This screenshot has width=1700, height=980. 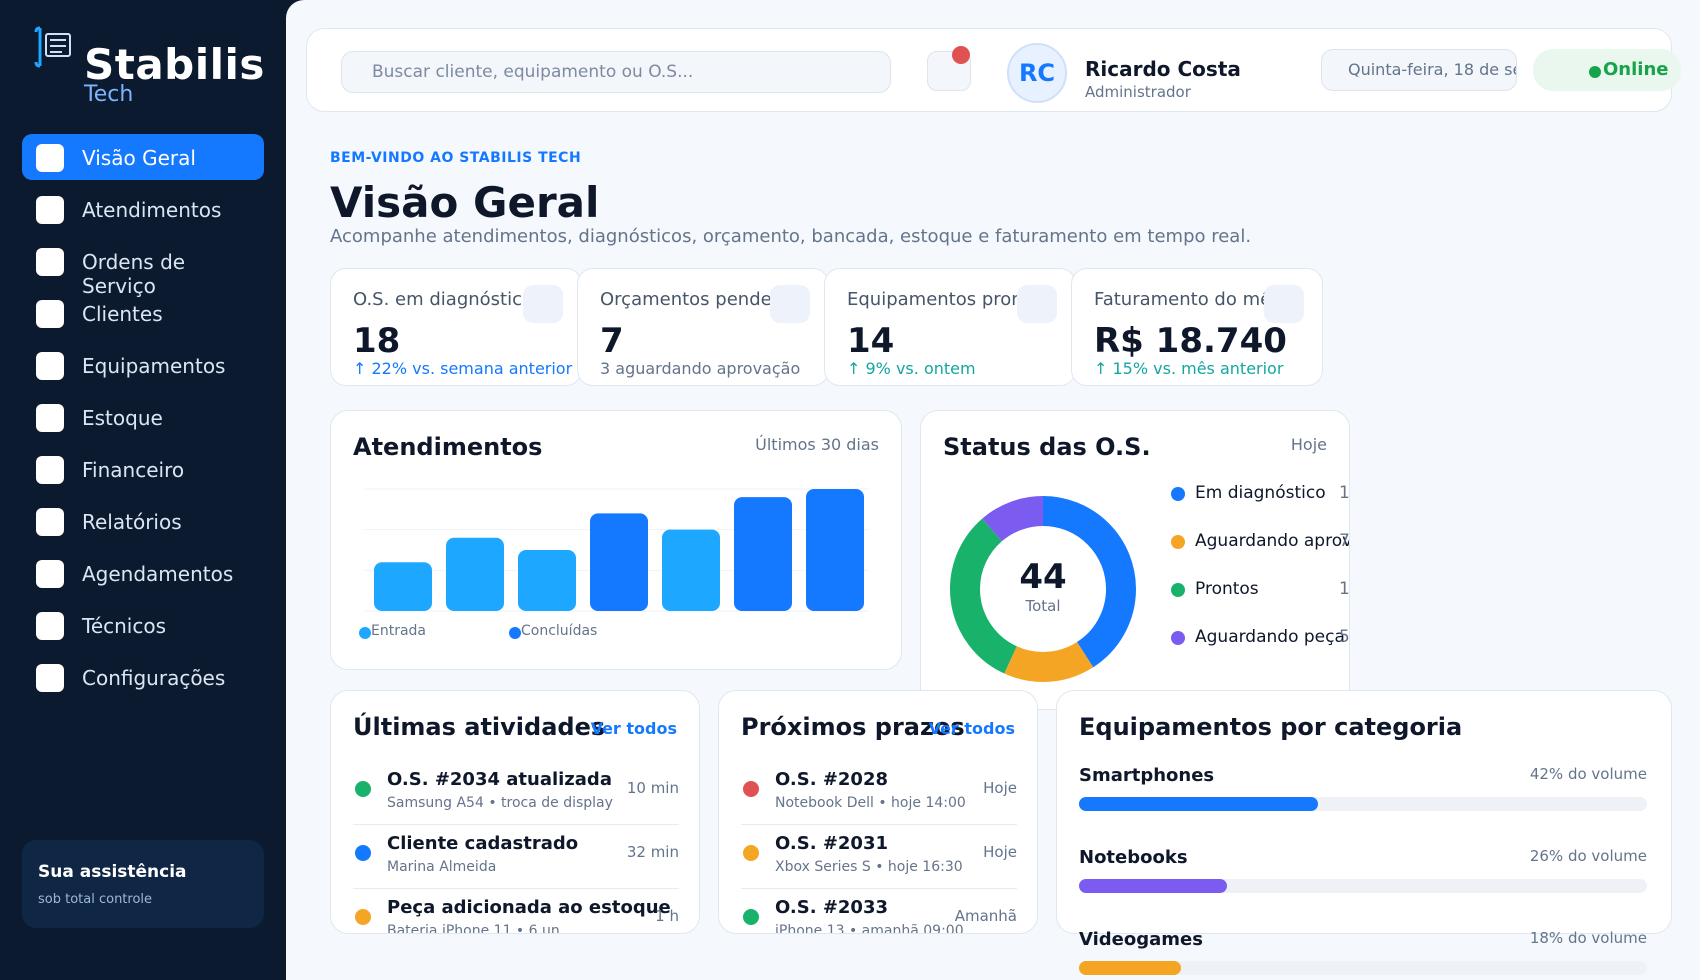 I want to click on promo-subtitle: sob total controle, so click(x=95, y=899).